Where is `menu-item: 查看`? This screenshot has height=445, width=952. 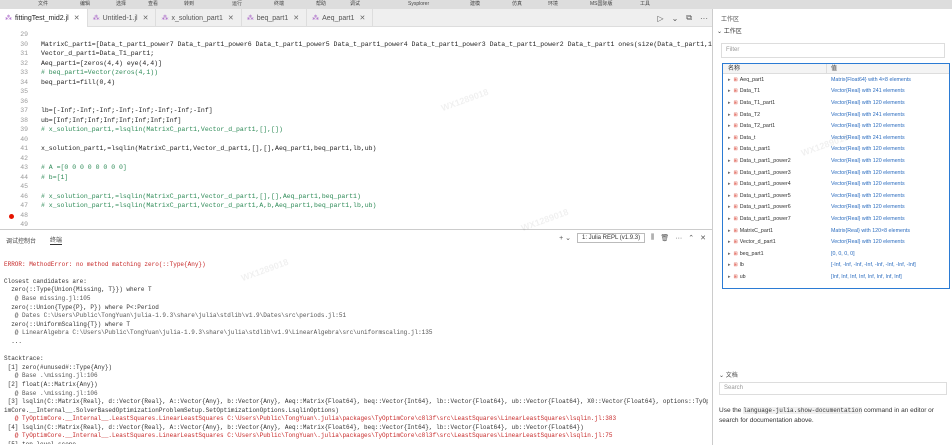
menu-item: 查看 is located at coordinates (153, 4).